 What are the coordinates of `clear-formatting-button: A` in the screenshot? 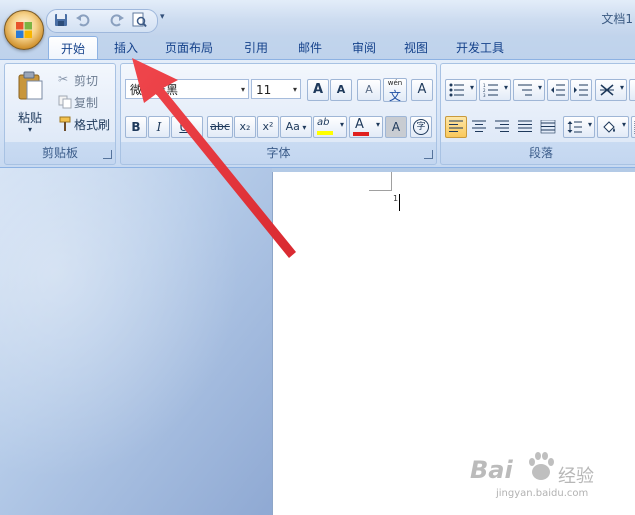 It's located at (369, 90).